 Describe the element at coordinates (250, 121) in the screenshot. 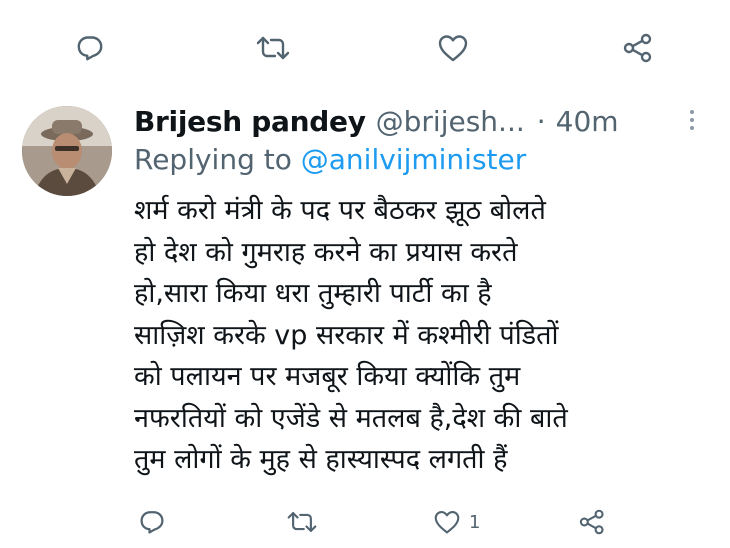

I see `display-name: Brijesh pandey` at that location.